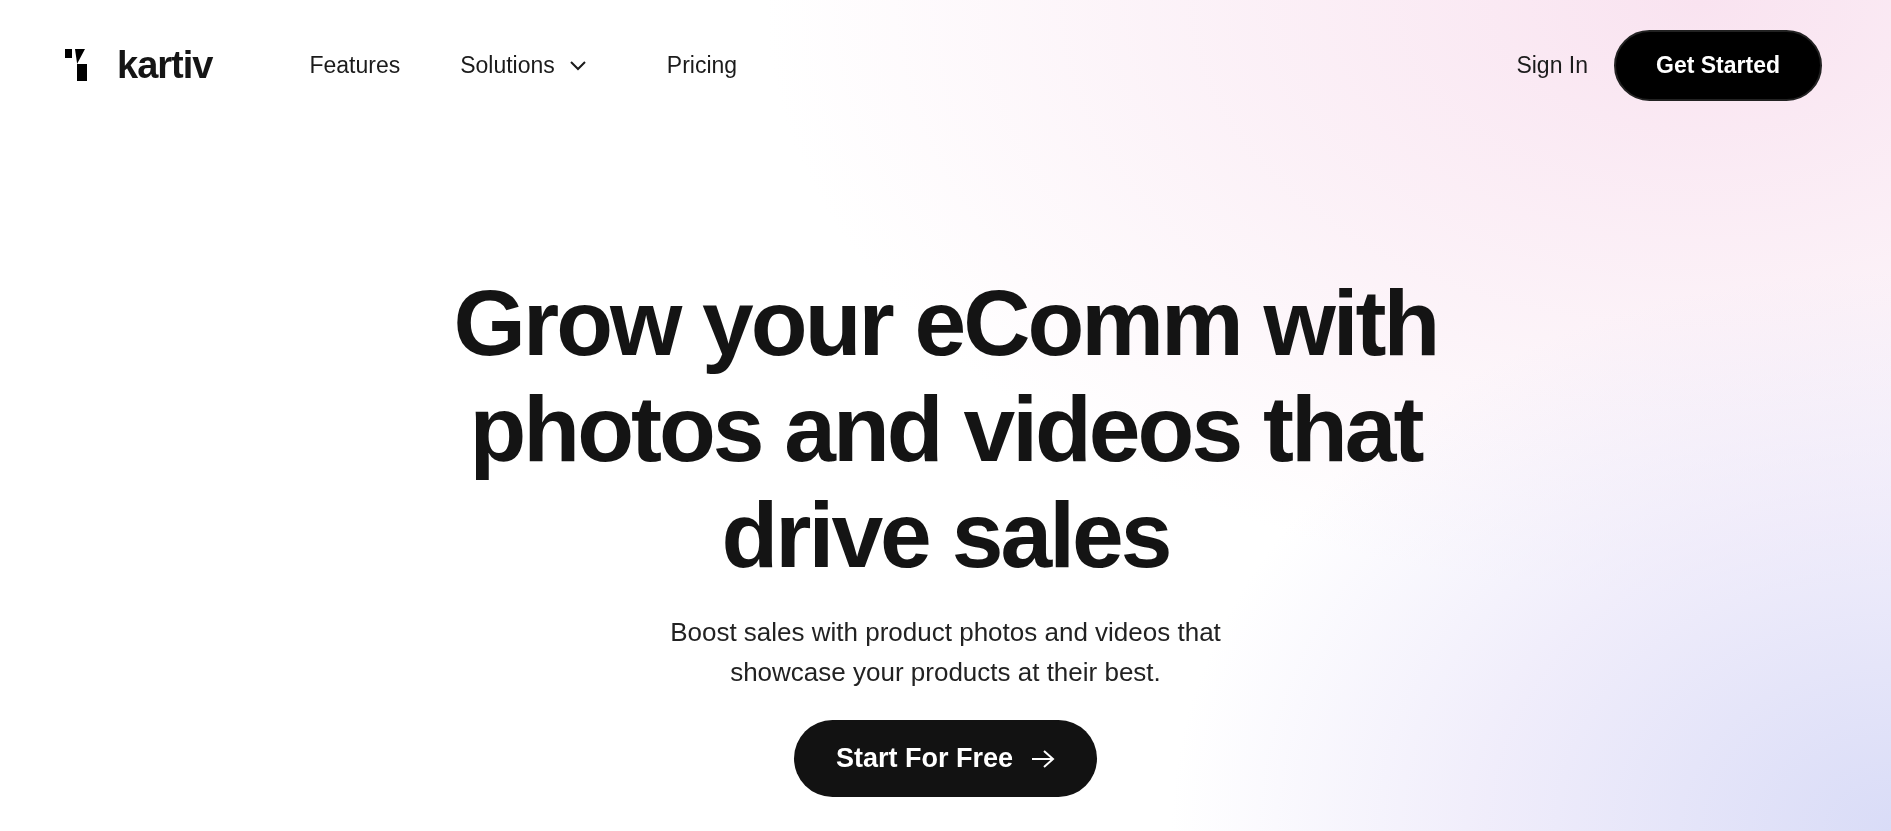  What do you see at coordinates (577, 65) in the screenshot?
I see `chevron-down-icon` at bounding box center [577, 65].